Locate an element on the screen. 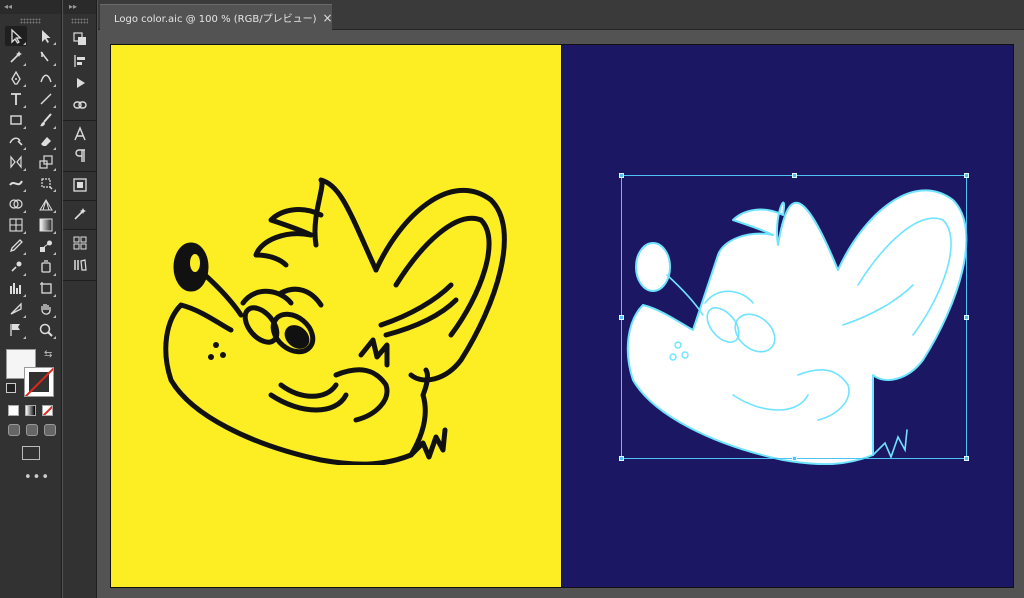  symbol-sprayer-icon is located at coordinates (16, 266).